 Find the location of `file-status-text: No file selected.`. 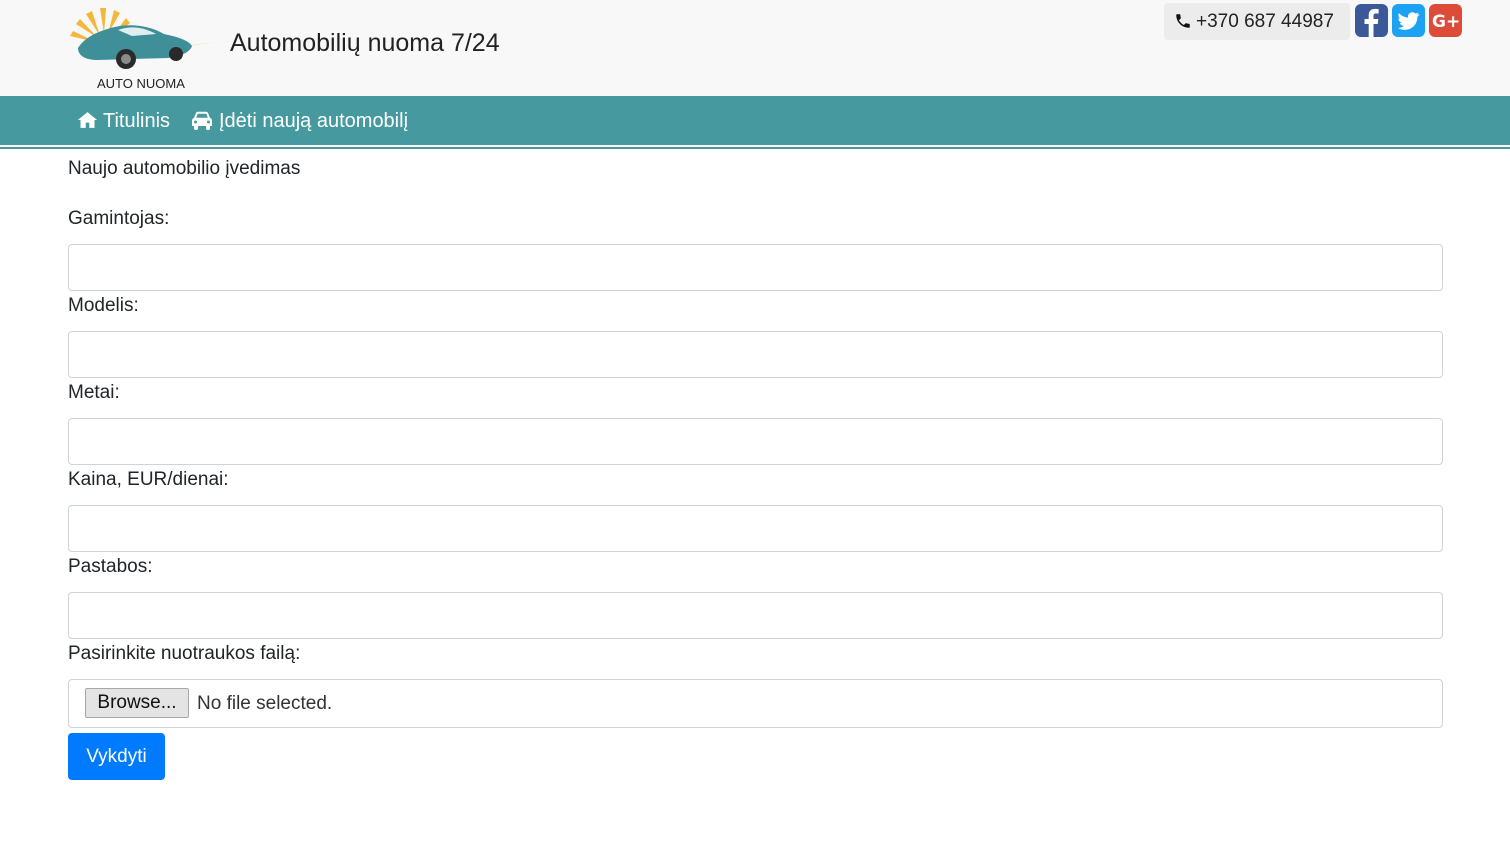

file-status-text: No file selected. is located at coordinates (265, 703).